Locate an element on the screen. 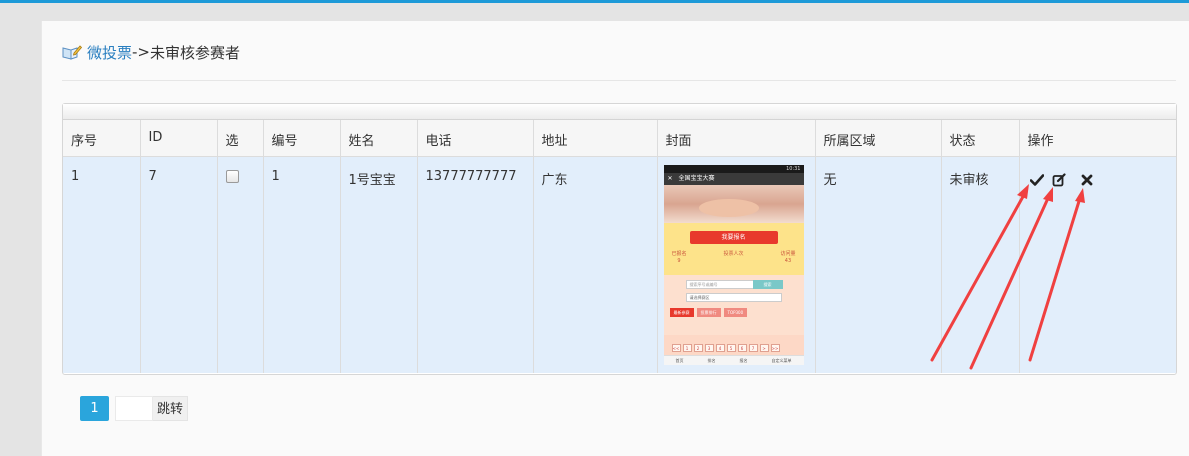 This screenshot has width=1189, height=456. header-status: 状态 is located at coordinates (980, 138).